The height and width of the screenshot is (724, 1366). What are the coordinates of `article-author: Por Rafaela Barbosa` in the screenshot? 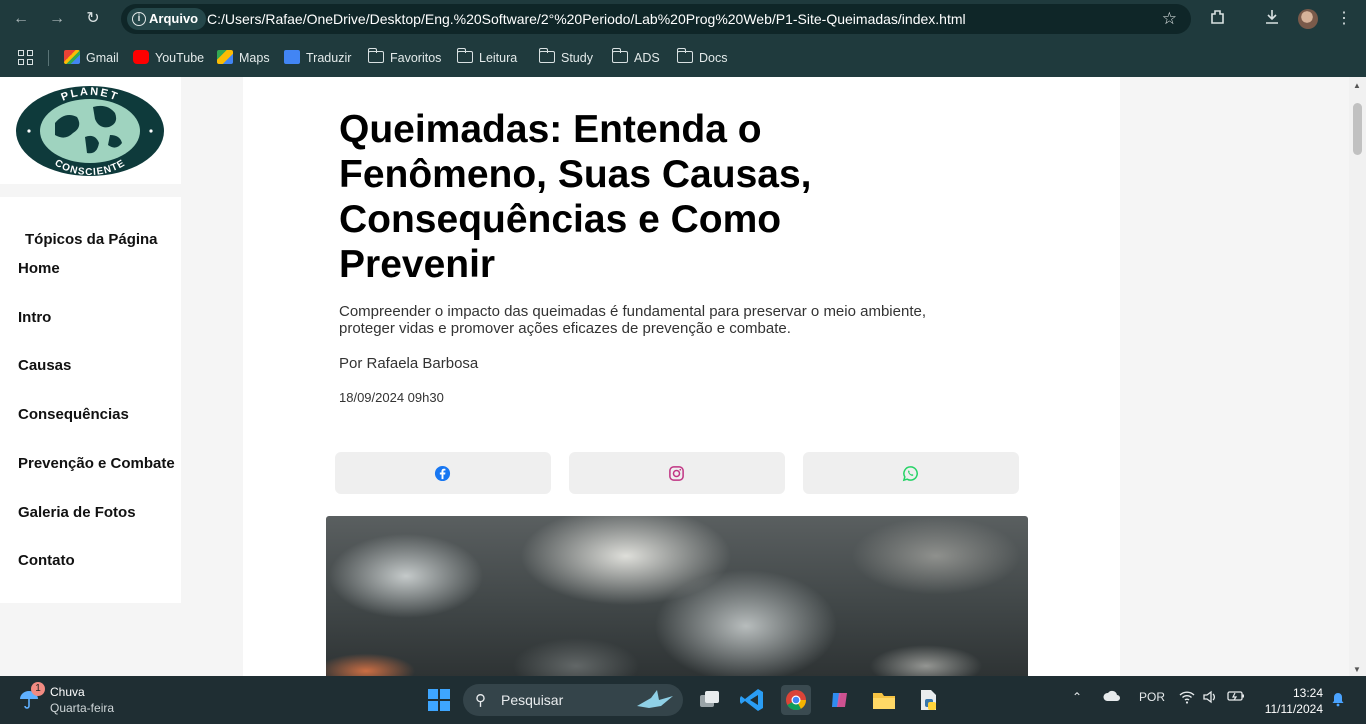 It's located at (409, 363).